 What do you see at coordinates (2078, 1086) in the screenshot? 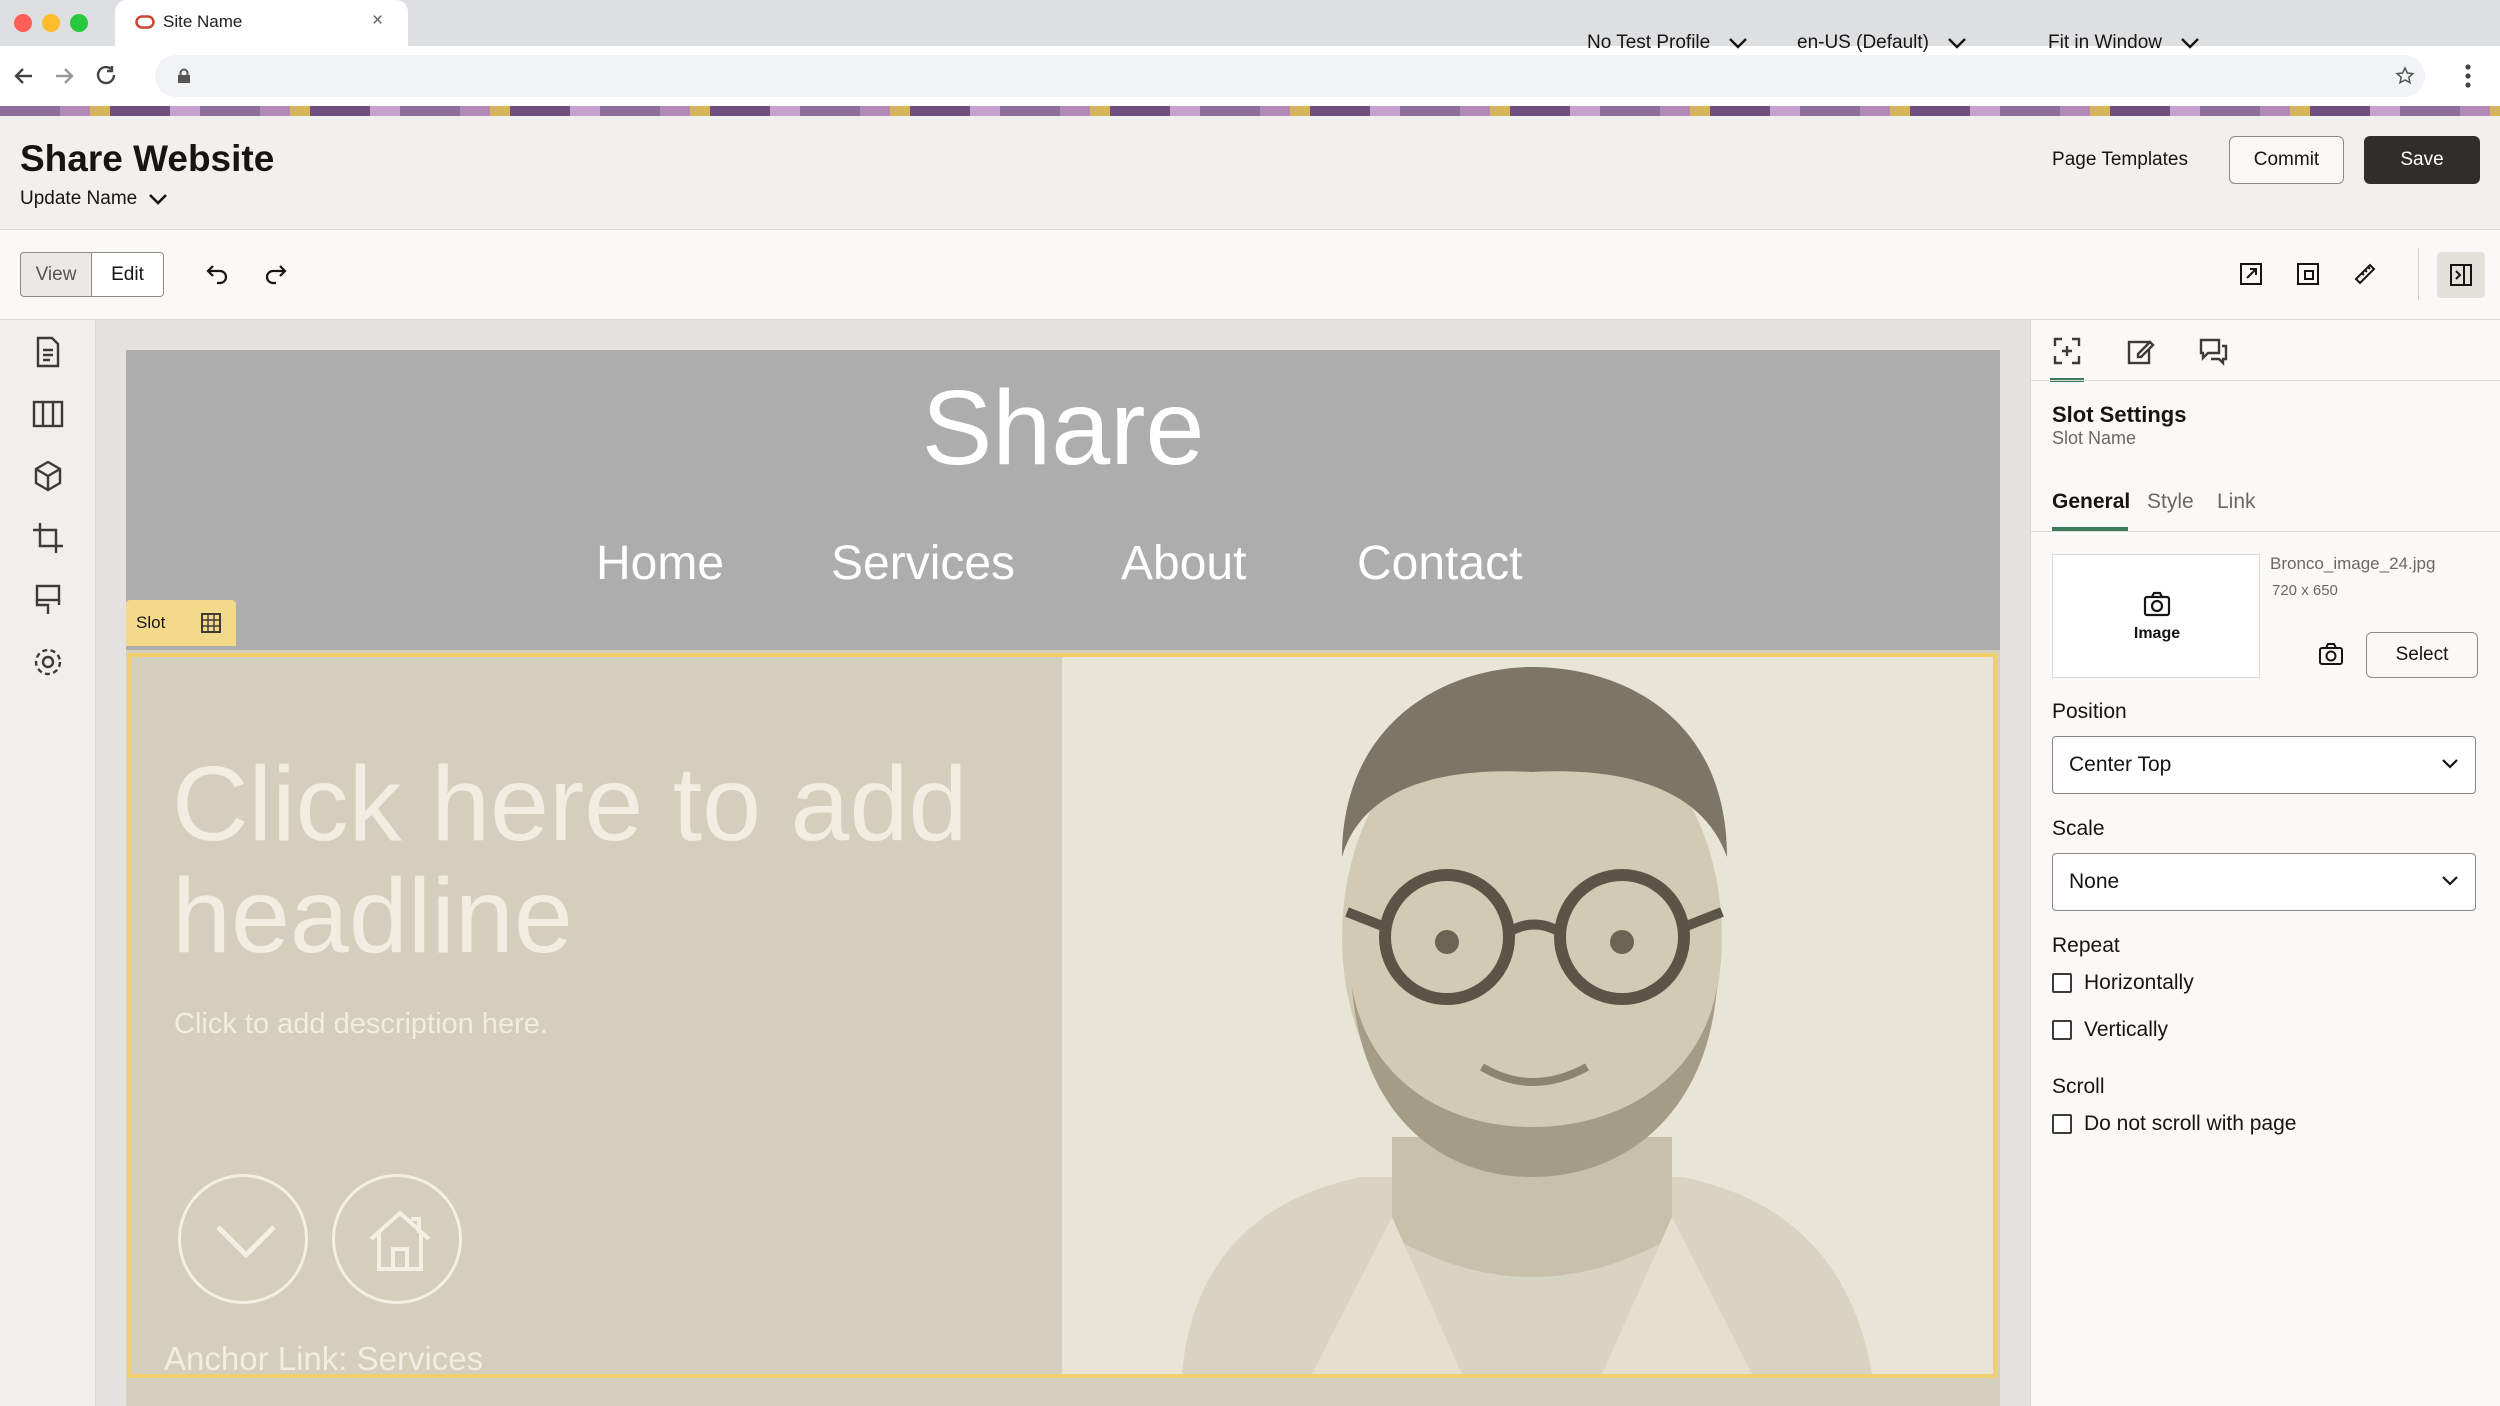
I see `scroll-label: Scroll` at bounding box center [2078, 1086].